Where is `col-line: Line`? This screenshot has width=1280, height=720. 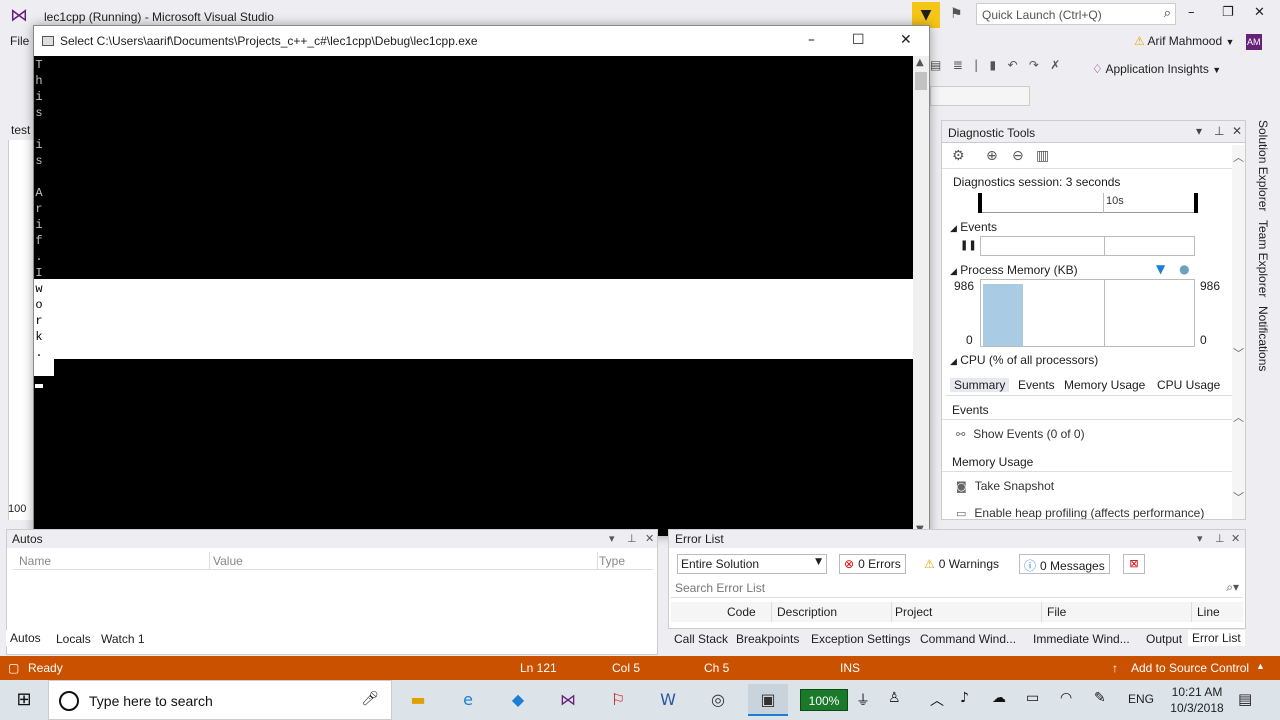
col-line: Line is located at coordinates (1208, 612).